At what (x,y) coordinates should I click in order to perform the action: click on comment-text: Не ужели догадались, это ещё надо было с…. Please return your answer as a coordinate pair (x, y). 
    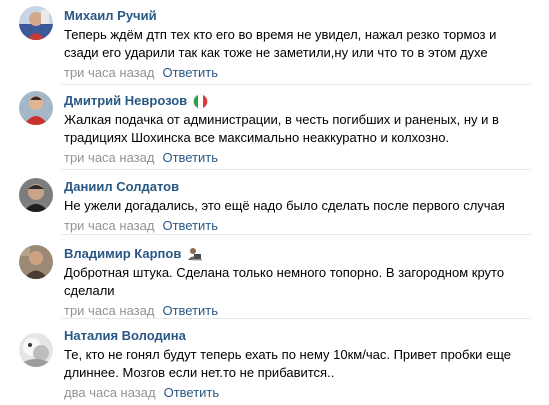
    Looking at the image, I should click on (284, 205).